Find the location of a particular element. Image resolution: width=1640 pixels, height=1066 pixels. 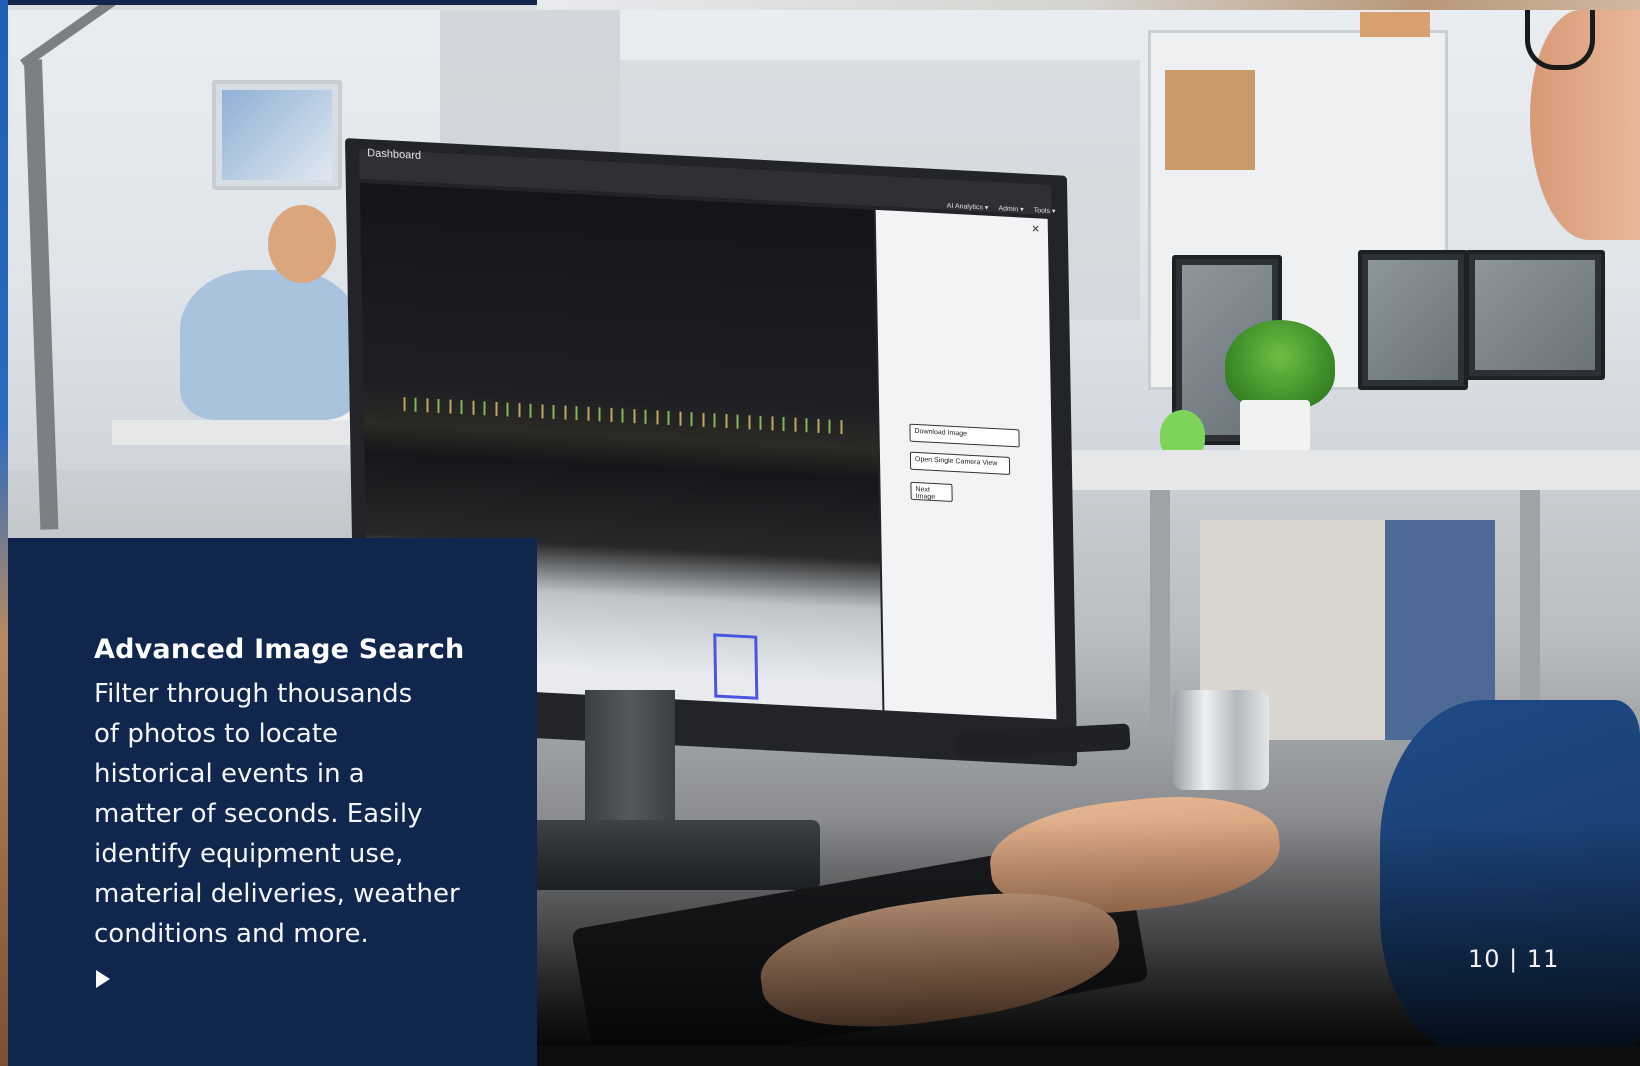

top-strip-photo is located at coordinates (1088, 5).